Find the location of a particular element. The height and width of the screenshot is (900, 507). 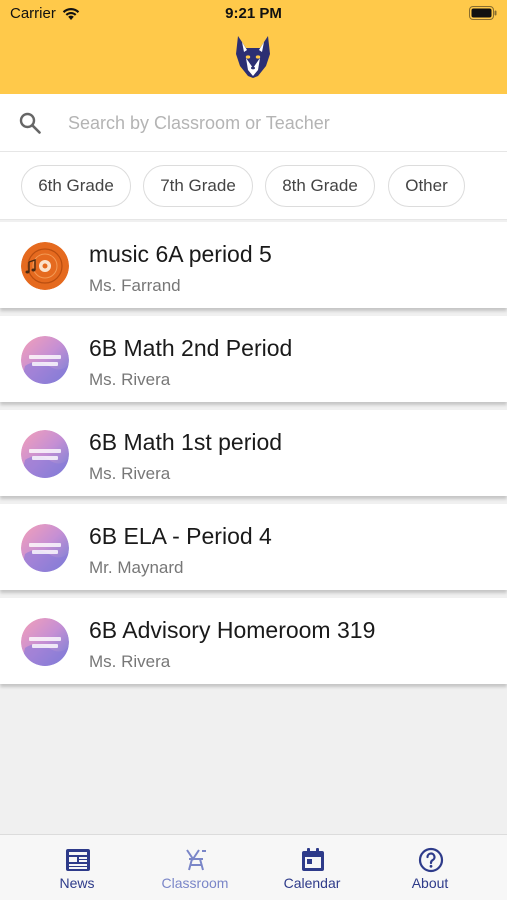

classroom-card: 6B Advisory Homeroom 319 Ms. Rivera is located at coordinates (253, 641).